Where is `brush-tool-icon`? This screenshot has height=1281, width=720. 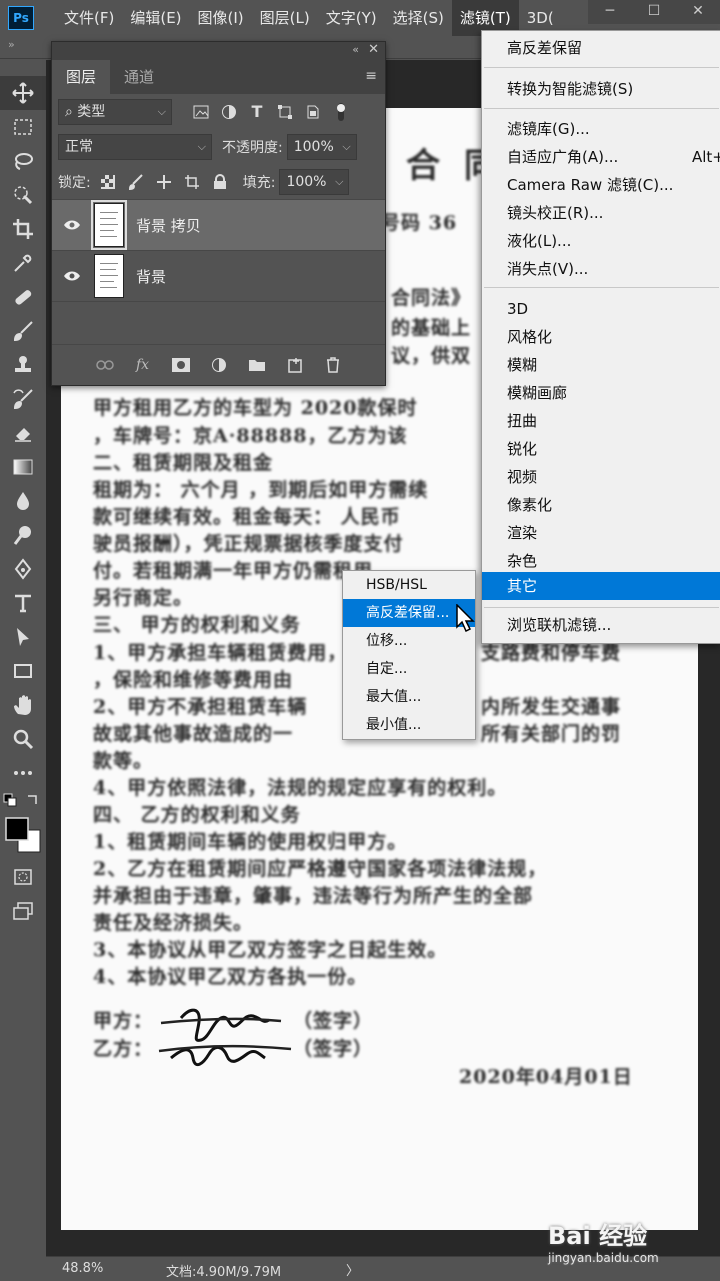 brush-tool-icon is located at coordinates (23, 331).